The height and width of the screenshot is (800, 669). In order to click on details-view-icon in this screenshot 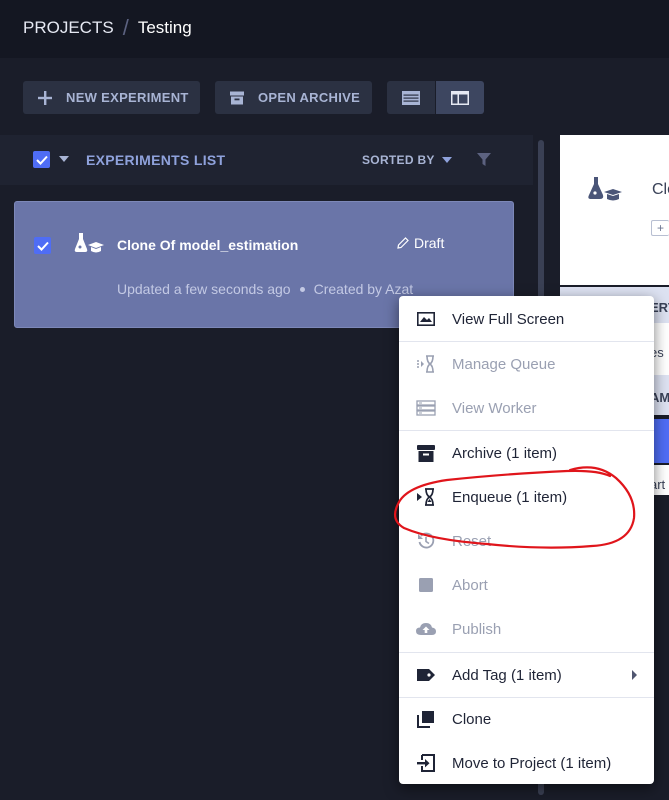, I will do `click(460, 97)`.